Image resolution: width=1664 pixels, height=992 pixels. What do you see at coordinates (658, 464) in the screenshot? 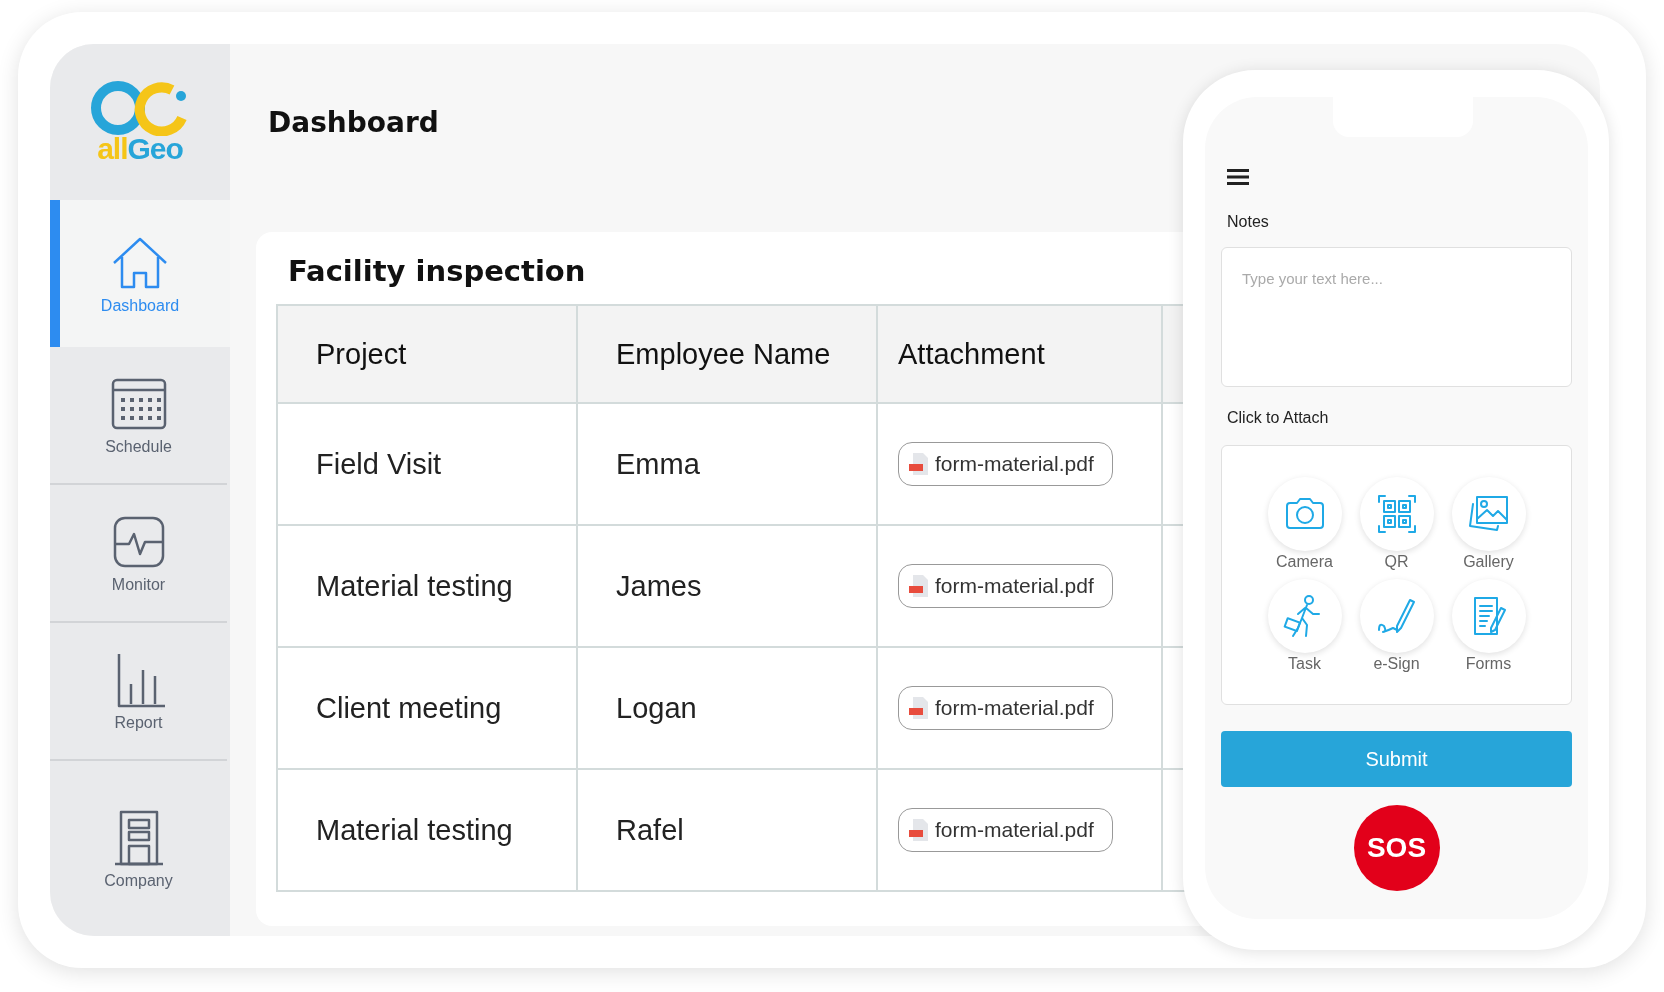
I see `table-cell: Emma` at bounding box center [658, 464].